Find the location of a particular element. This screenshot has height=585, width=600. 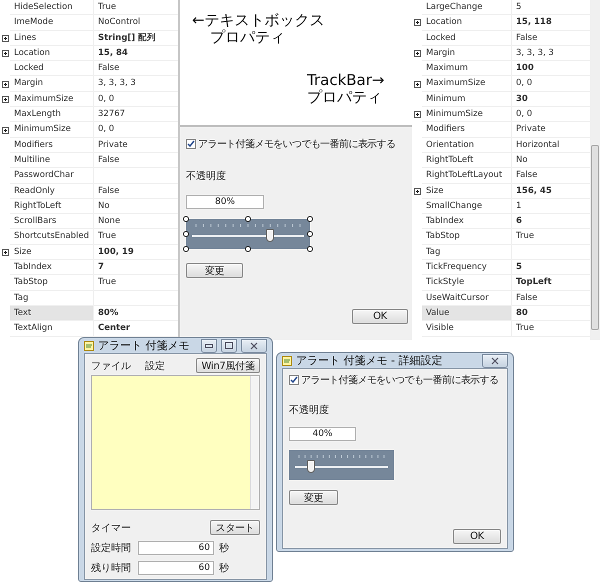

property-name: PasswordChar is located at coordinates (52, 176).